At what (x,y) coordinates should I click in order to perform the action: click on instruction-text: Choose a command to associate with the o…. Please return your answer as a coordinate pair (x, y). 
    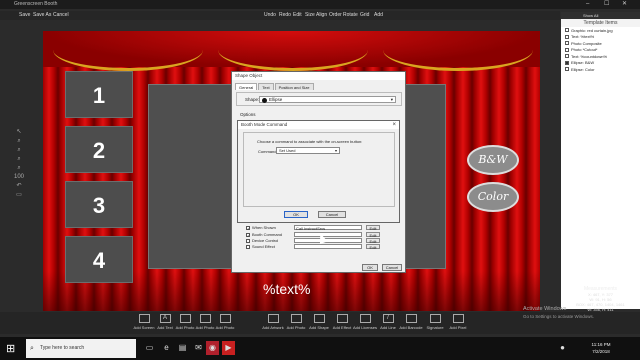
    Looking at the image, I should click on (310, 141).